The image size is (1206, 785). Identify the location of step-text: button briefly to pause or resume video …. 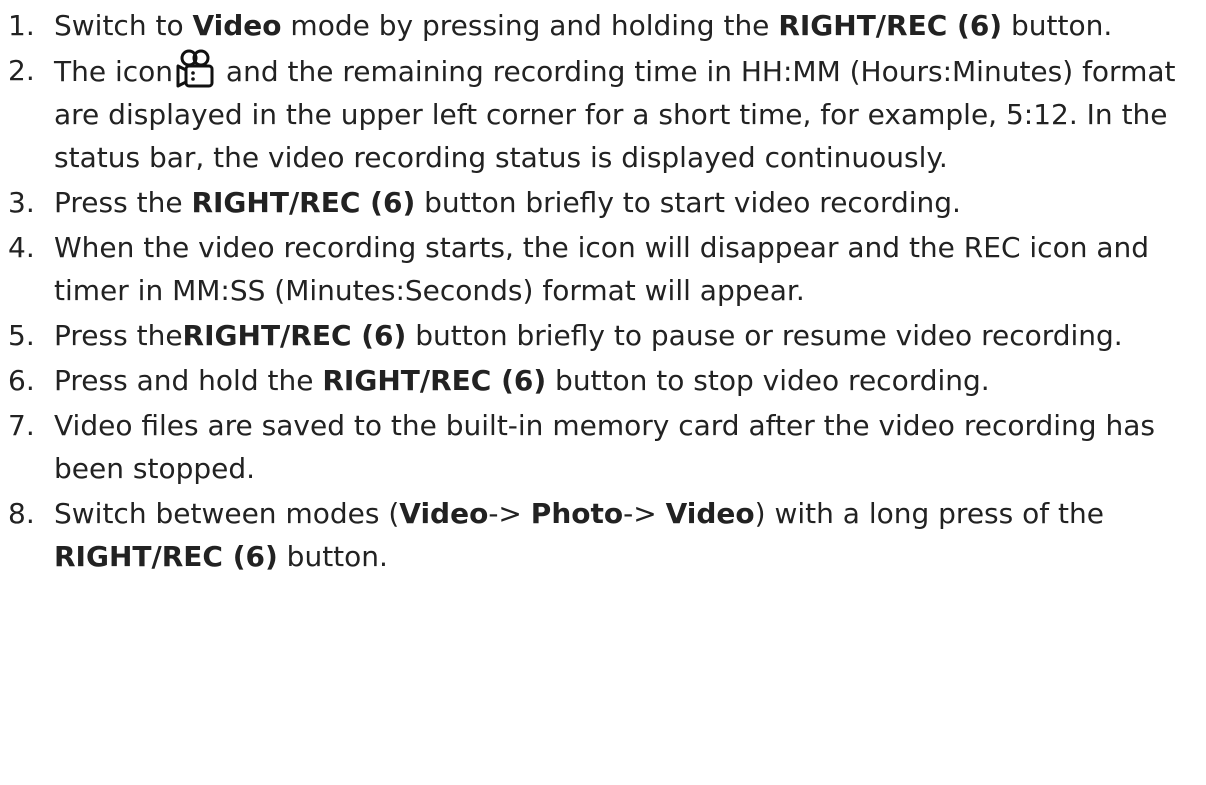
(764, 335).